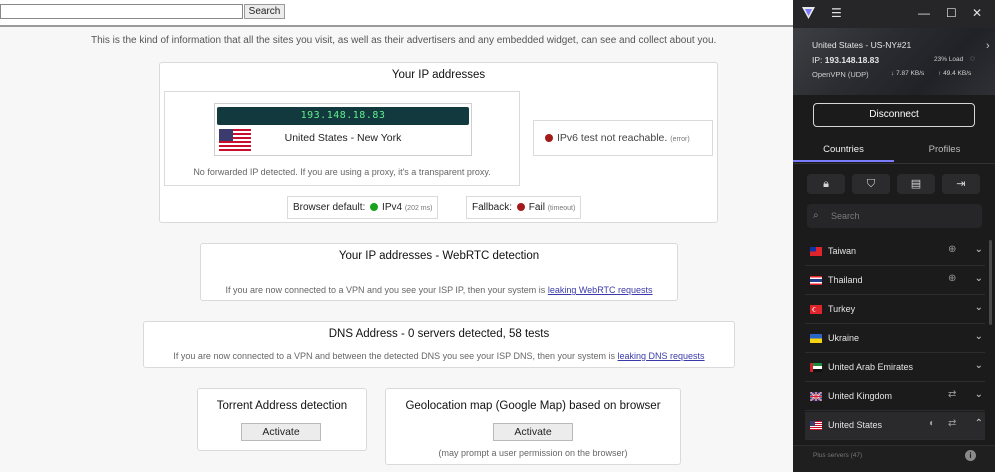  What do you see at coordinates (374, 207) in the screenshot?
I see `ok-dot-icon` at bounding box center [374, 207].